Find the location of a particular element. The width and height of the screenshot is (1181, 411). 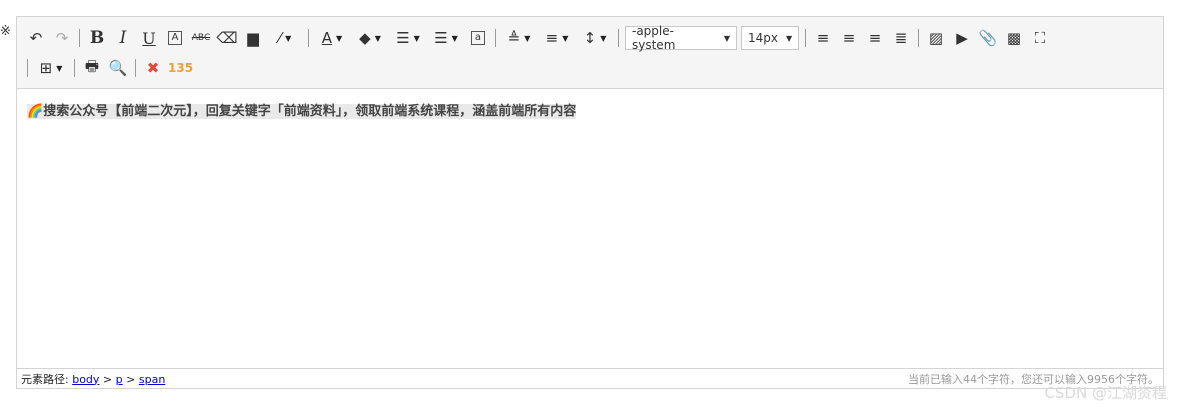

rainbow-icon: 🌈 is located at coordinates (35, 111).